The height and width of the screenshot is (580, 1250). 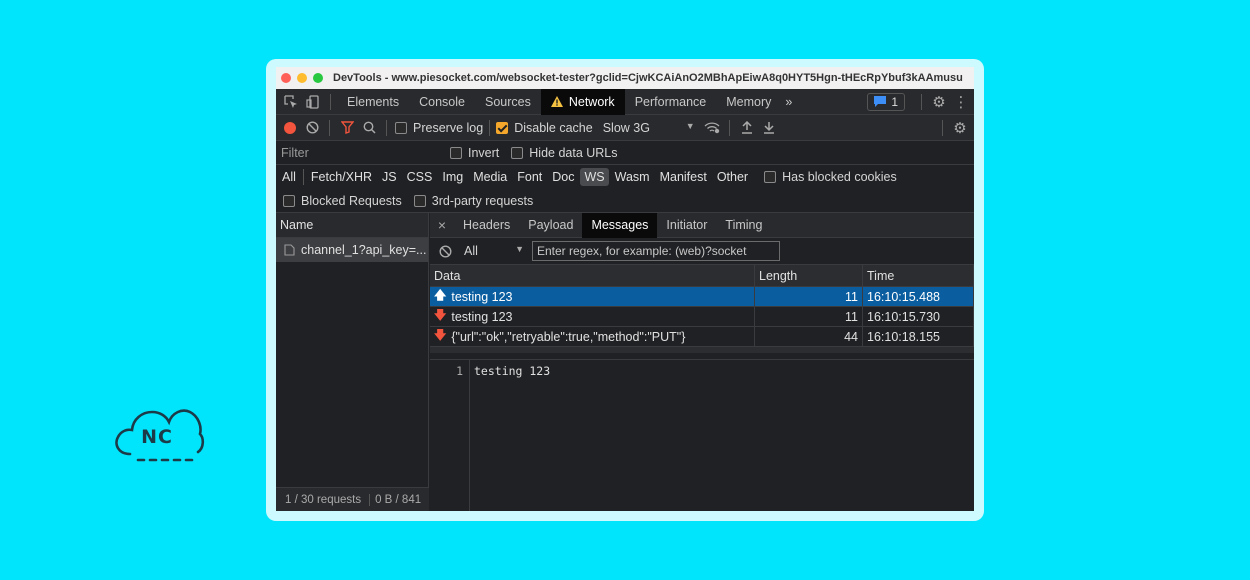 I want to click on export-har-icon, so click(x=769, y=128).